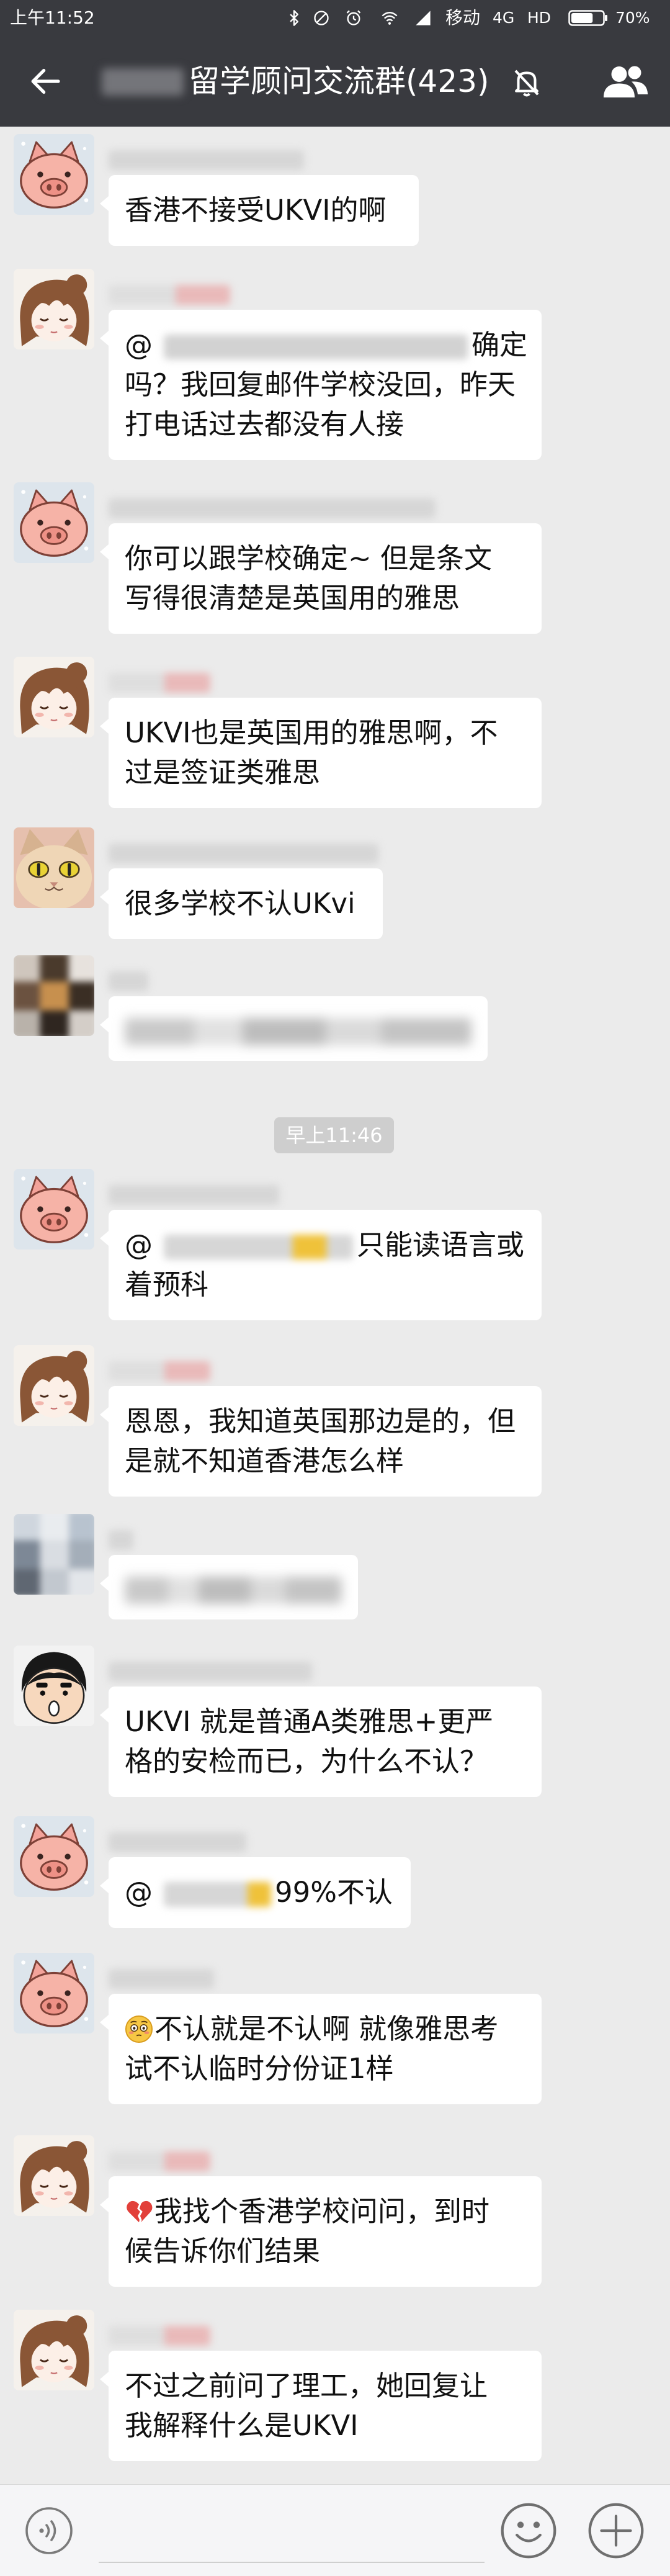  I want to click on message-text: 候告诉你们结果, so click(223, 2251).